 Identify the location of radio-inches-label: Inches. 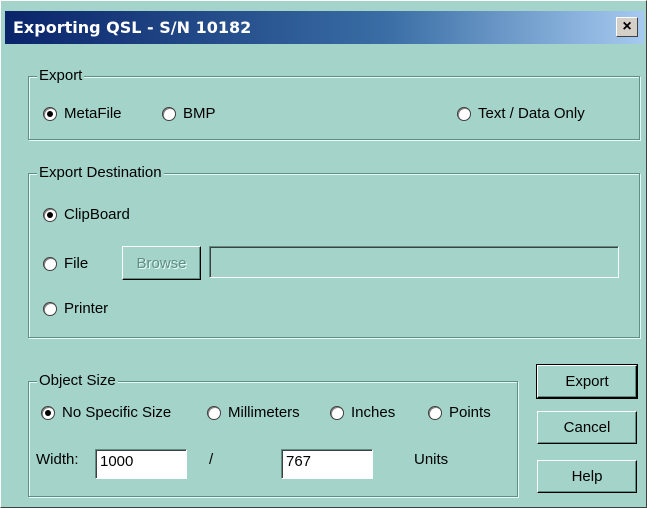
(373, 412).